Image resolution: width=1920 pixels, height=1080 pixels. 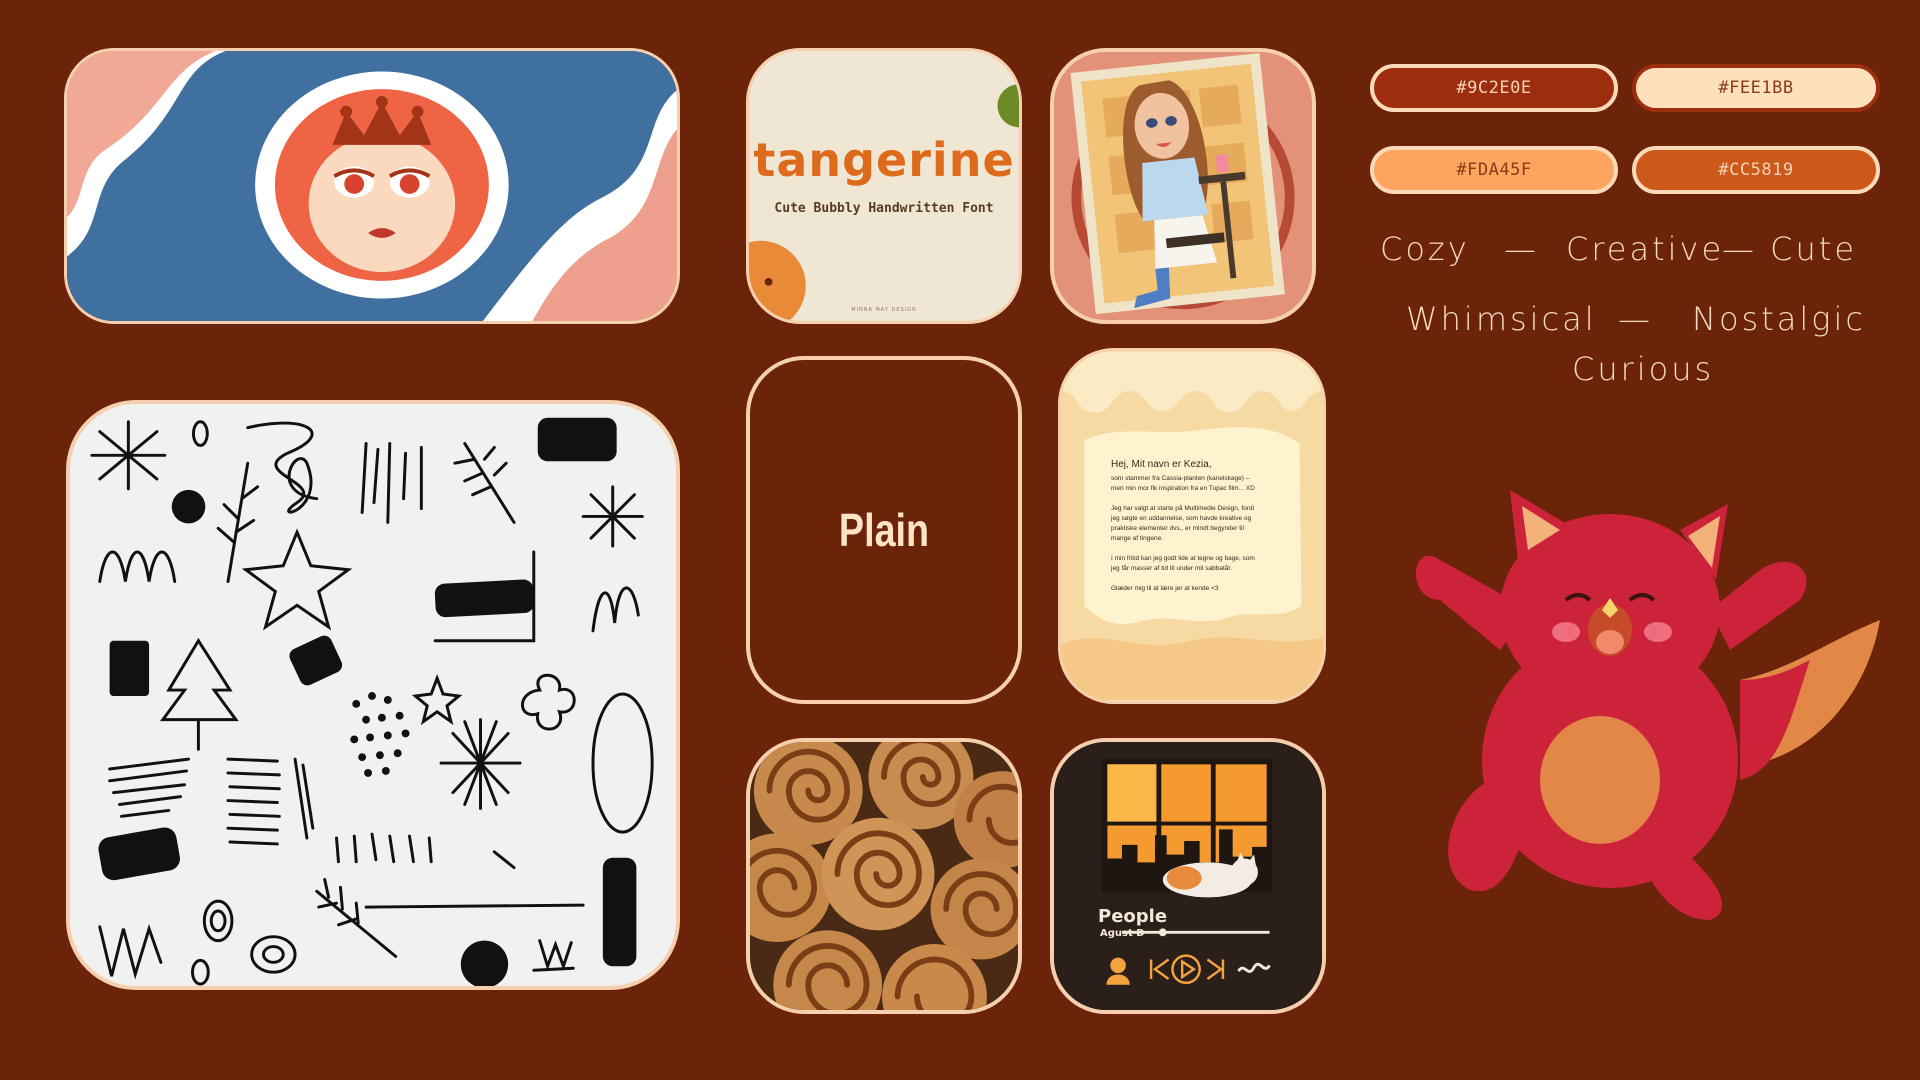 I want to click on swatch-label: #FDA45F, so click(x=1494, y=170).